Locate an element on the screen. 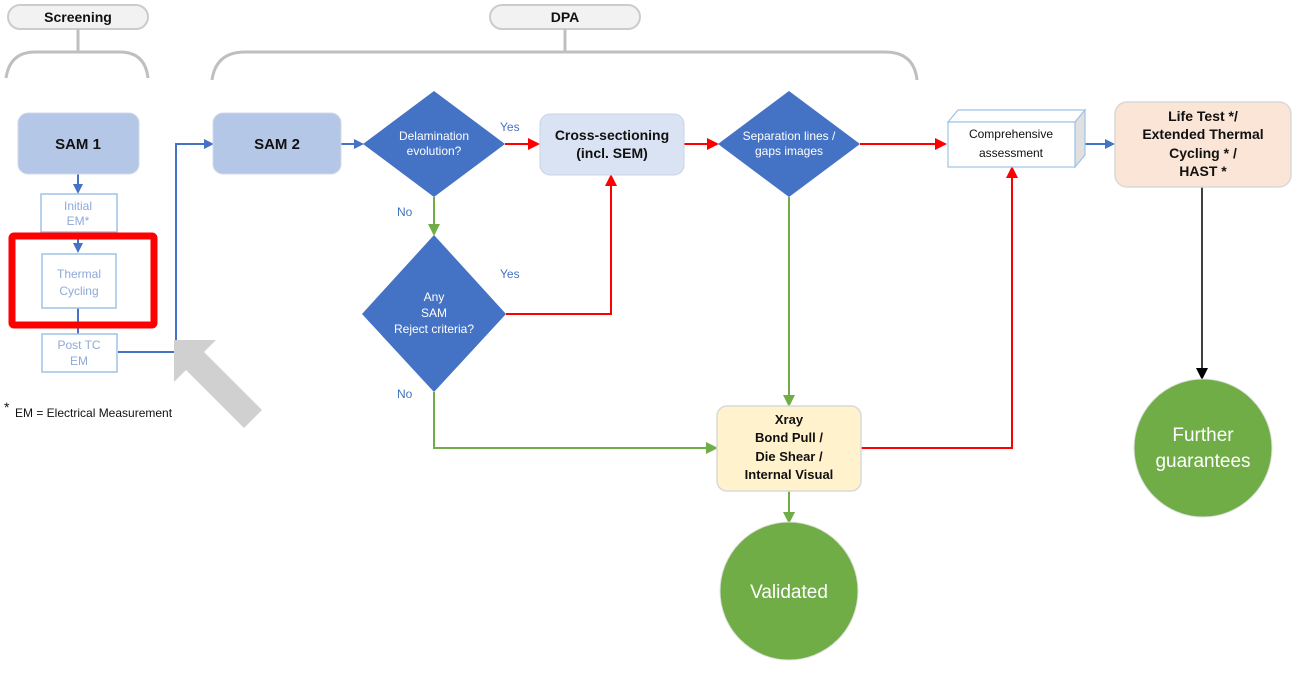  screening-label: Screening is located at coordinates (78, 17).